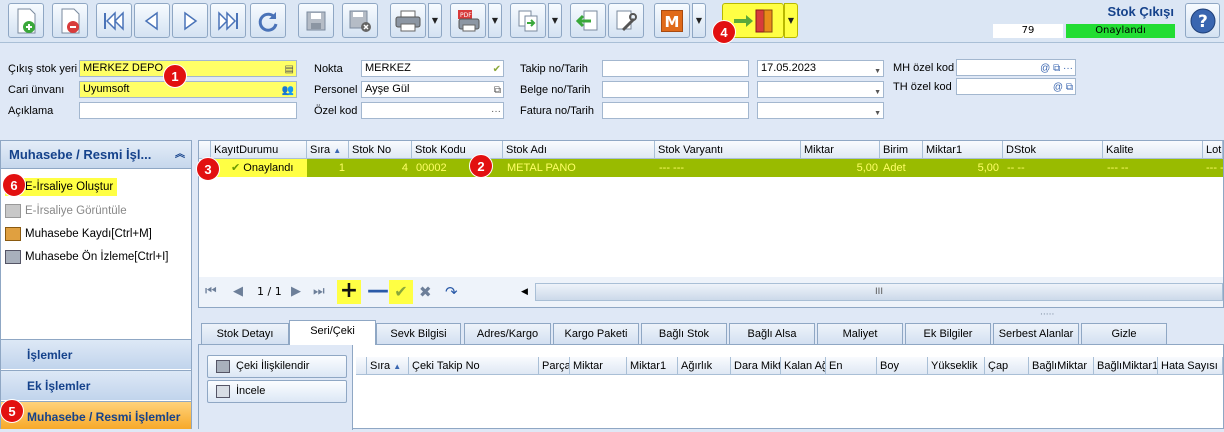  I want to click on incele-button: İncele, so click(277, 391).